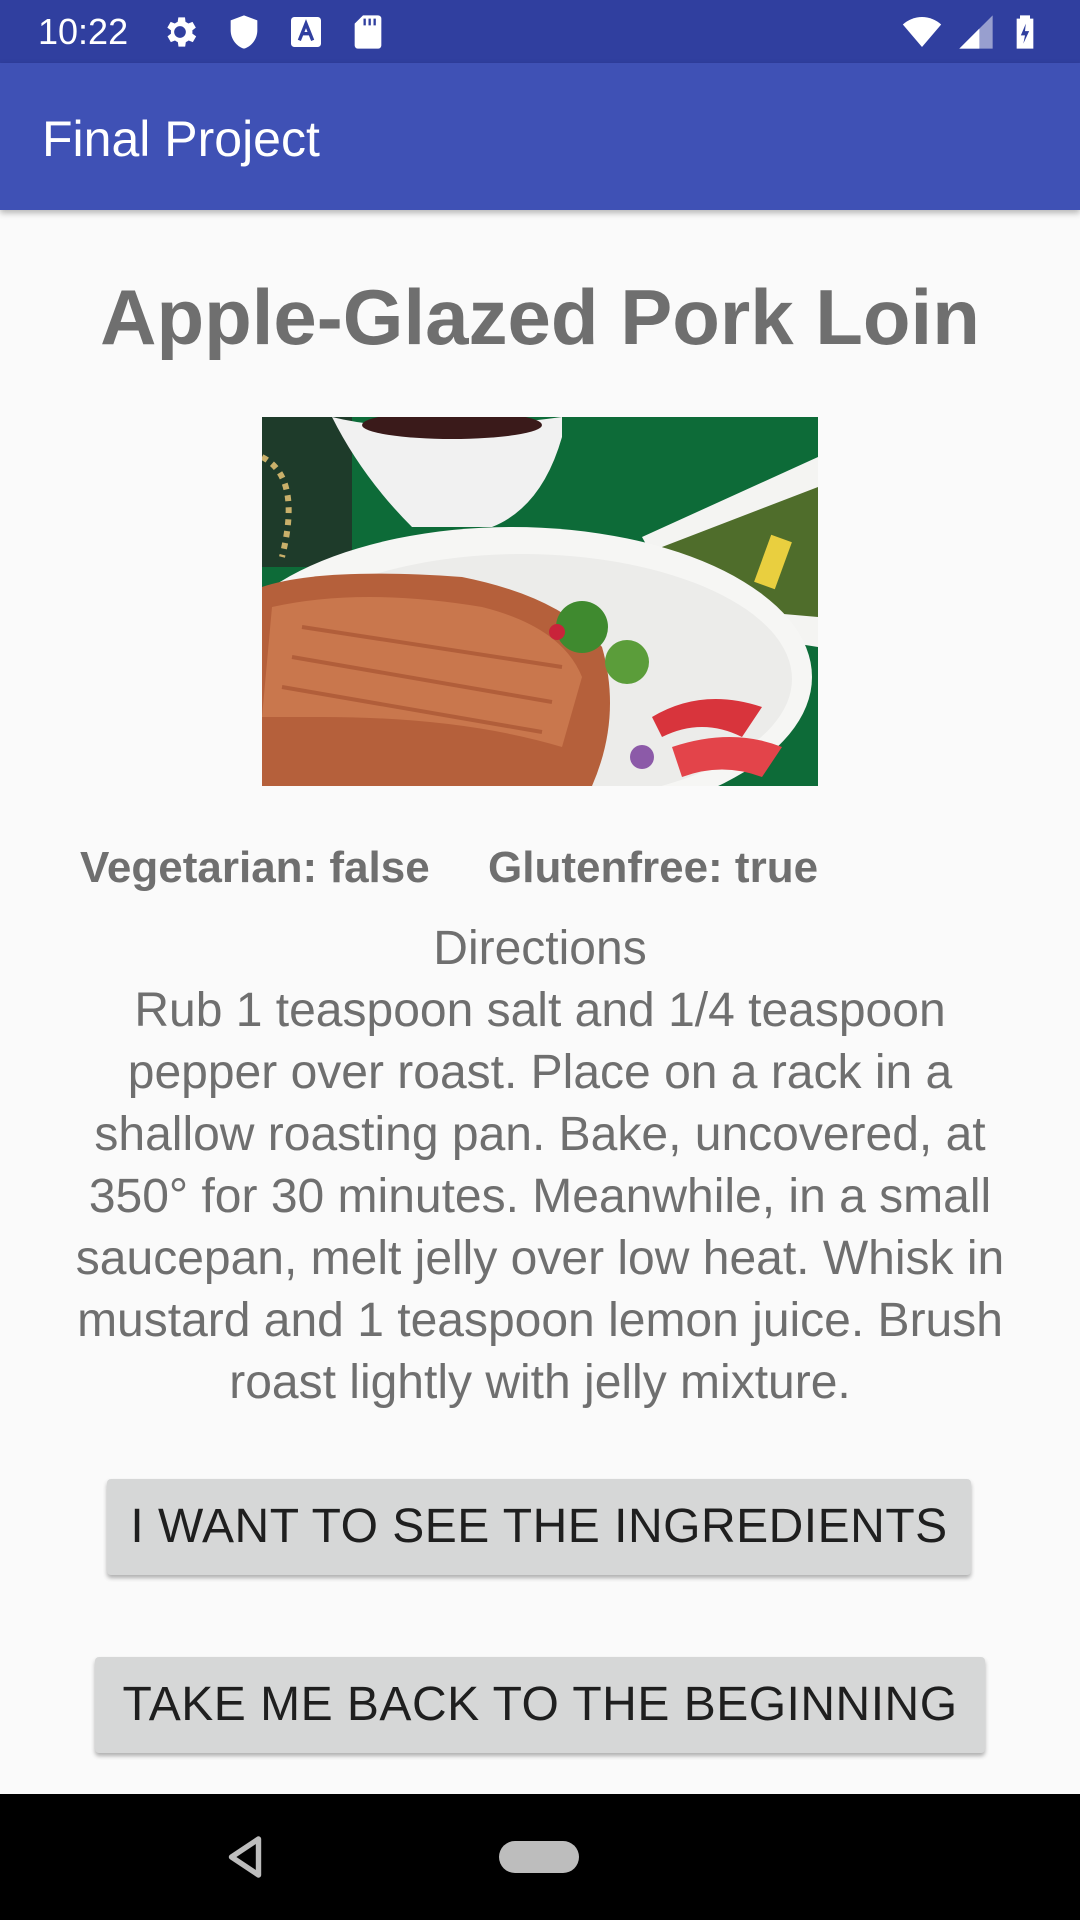 This screenshot has height=1920, width=1080. What do you see at coordinates (540, 317) in the screenshot?
I see `recipe-title: Apple-Glazed Pork Loin` at bounding box center [540, 317].